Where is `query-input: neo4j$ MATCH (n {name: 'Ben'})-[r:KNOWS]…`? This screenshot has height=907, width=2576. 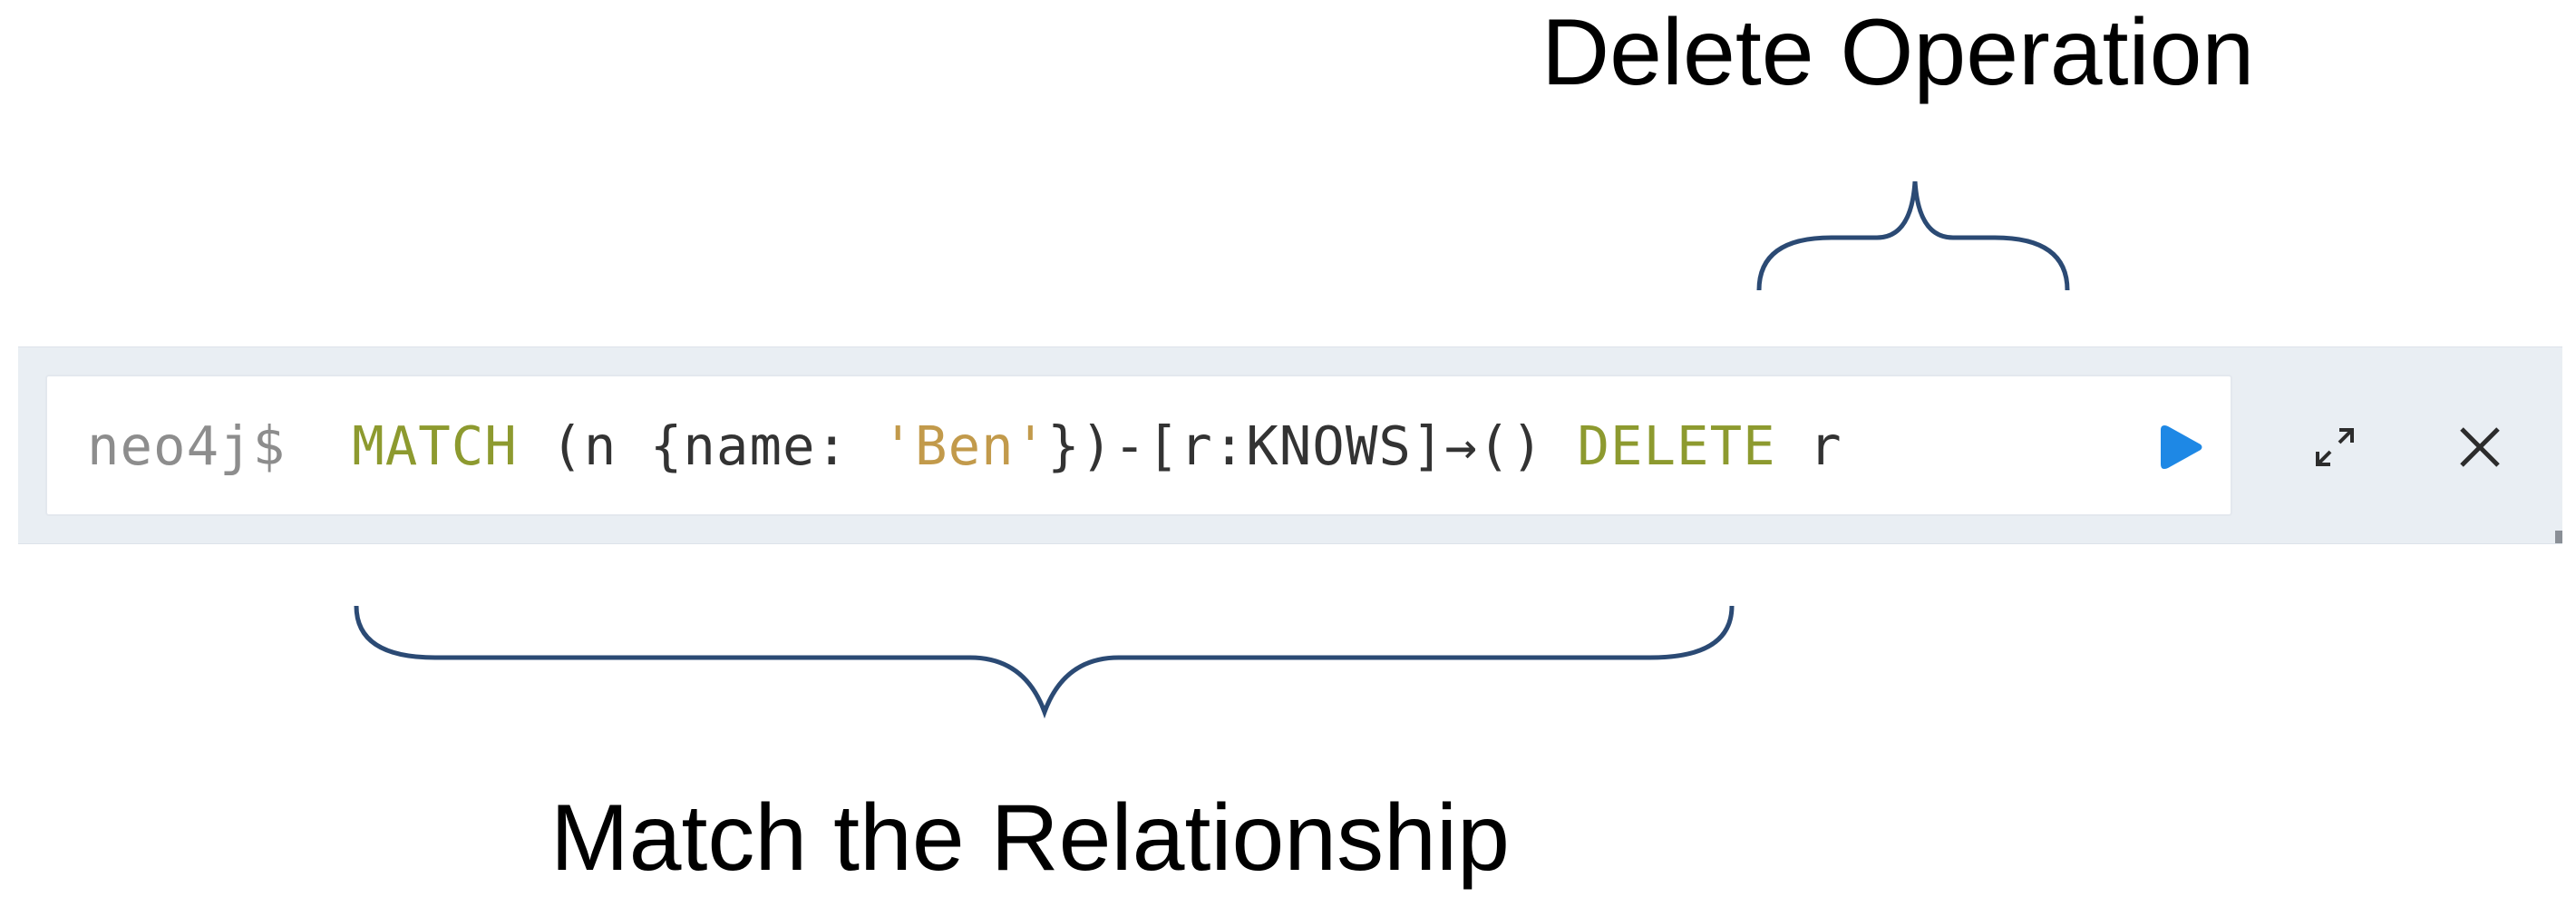
query-input: neo4j$ MATCH (n {name: 'Ben'})-[r:KNOWS]… is located at coordinates (1138, 446).